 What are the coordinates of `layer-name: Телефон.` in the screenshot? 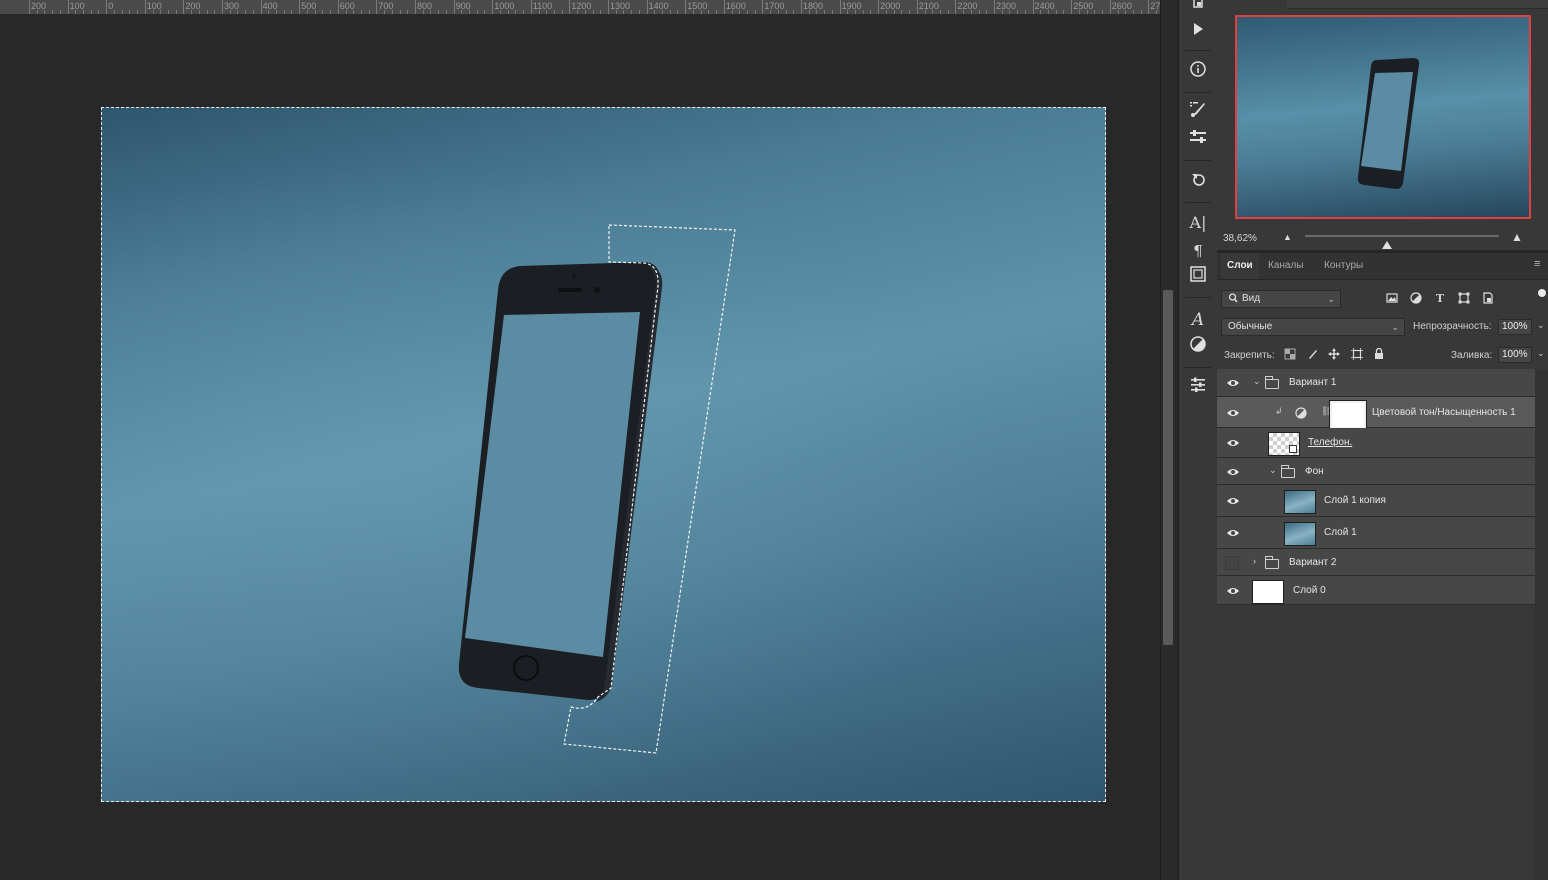 It's located at (1330, 442).